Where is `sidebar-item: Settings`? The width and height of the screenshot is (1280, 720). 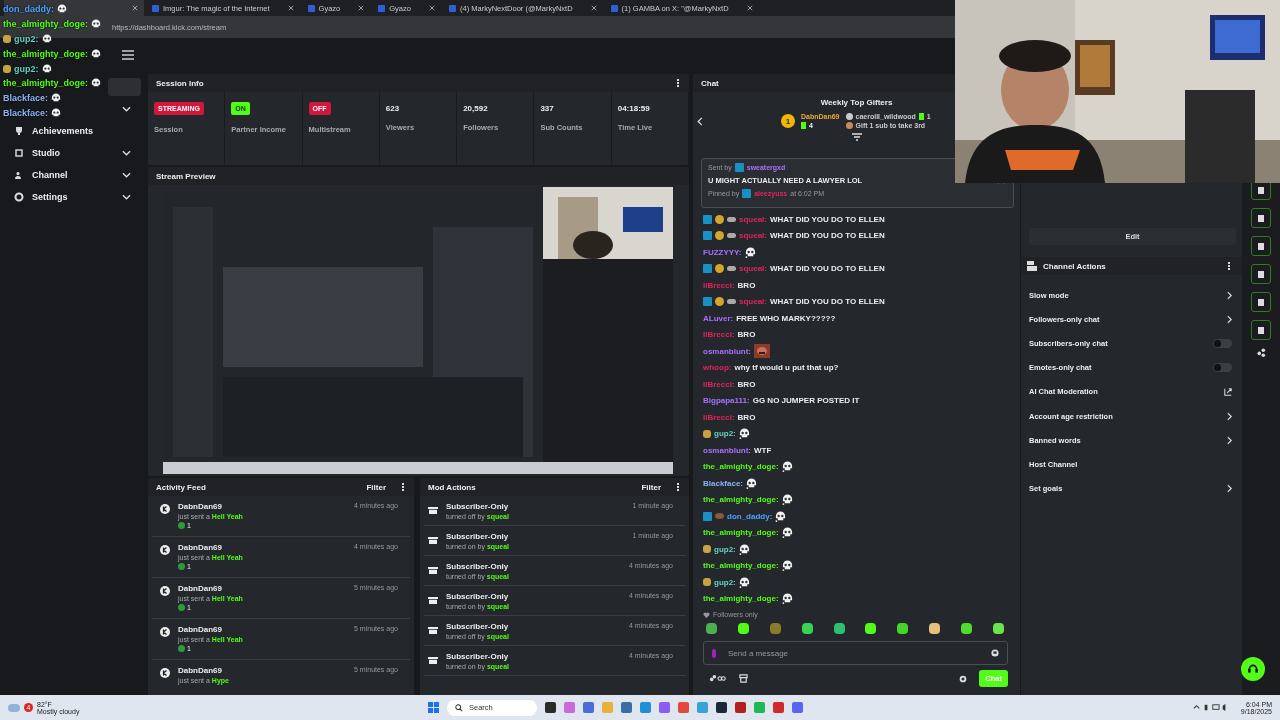 sidebar-item: Settings is located at coordinates (72, 197).